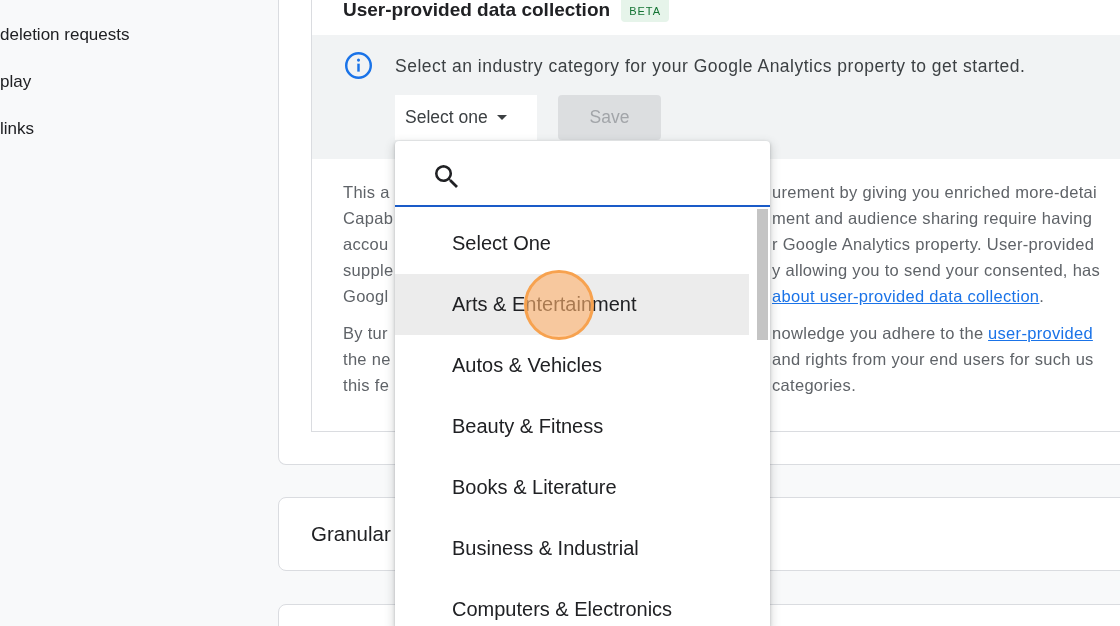  I want to click on body-text: this fe, so click(366, 385).